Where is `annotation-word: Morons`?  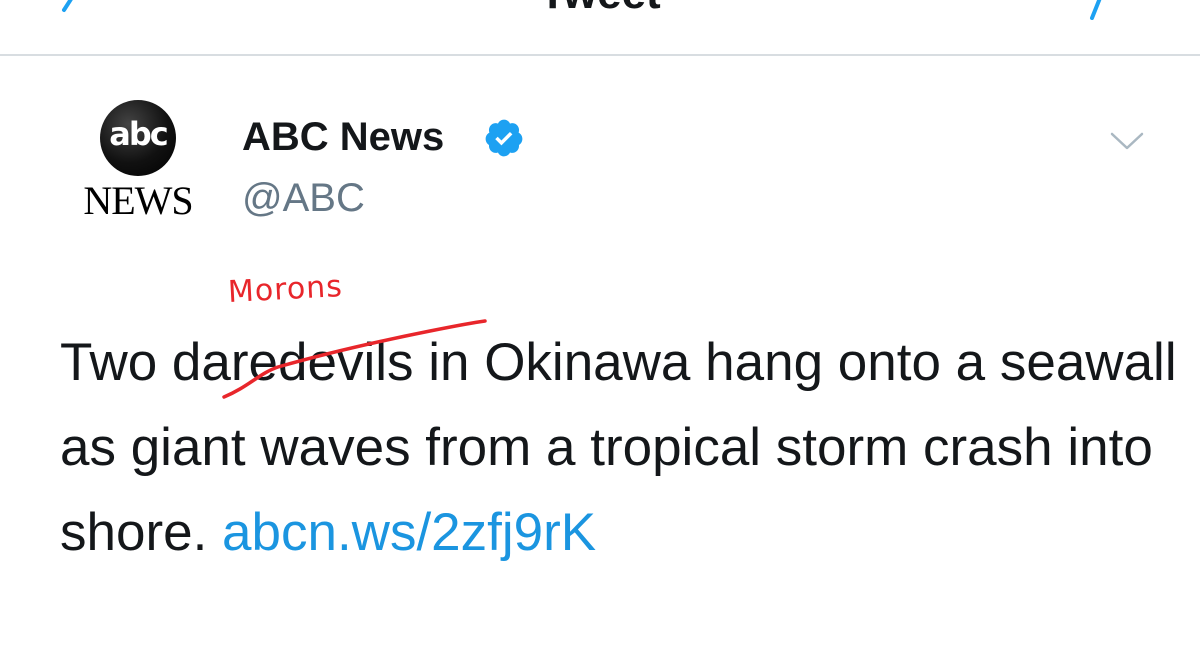 annotation-word: Morons is located at coordinates (285, 289).